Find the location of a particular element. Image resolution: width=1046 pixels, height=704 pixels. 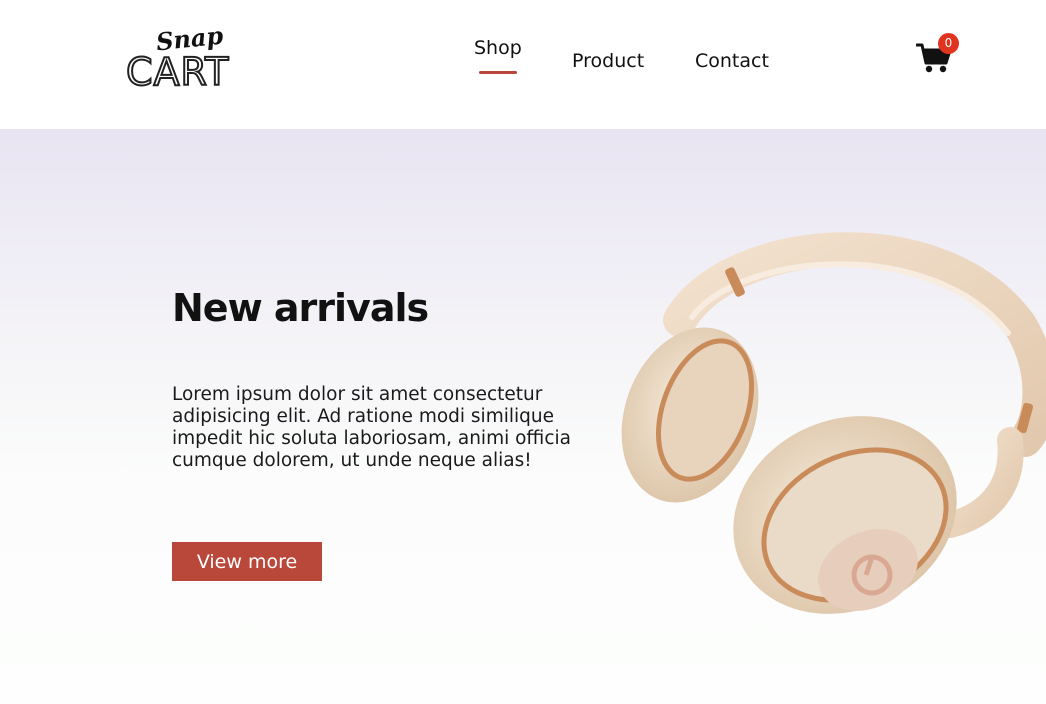

logo-main-text: CART is located at coordinates (177, 72).